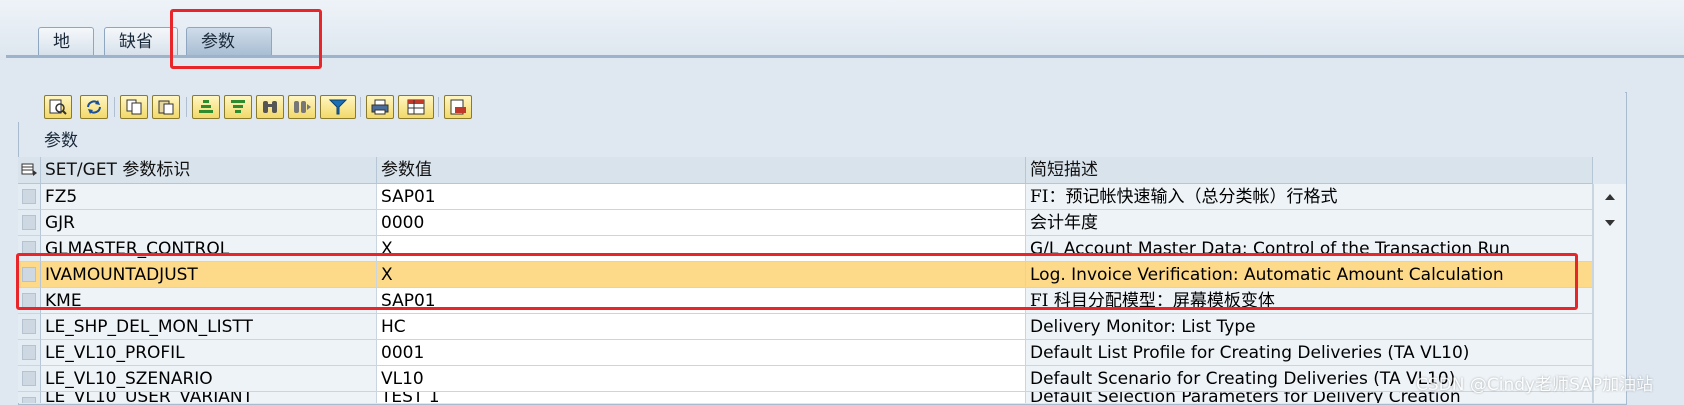  Describe the element at coordinates (701, 397) in the screenshot. I see `parameter-value-input: TEST 1` at that location.